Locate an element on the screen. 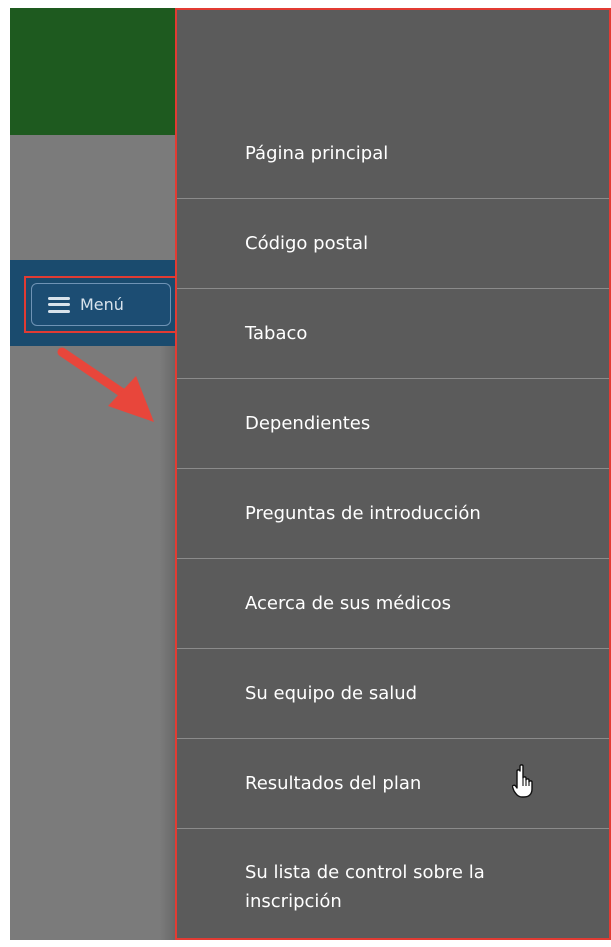  menu-button-label: Menú is located at coordinates (102, 304).